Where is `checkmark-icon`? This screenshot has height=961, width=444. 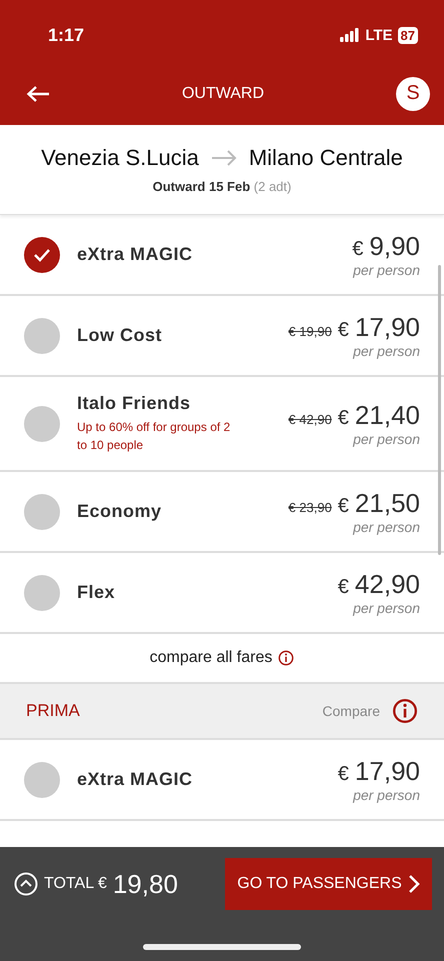
checkmark-icon is located at coordinates (42, 255).